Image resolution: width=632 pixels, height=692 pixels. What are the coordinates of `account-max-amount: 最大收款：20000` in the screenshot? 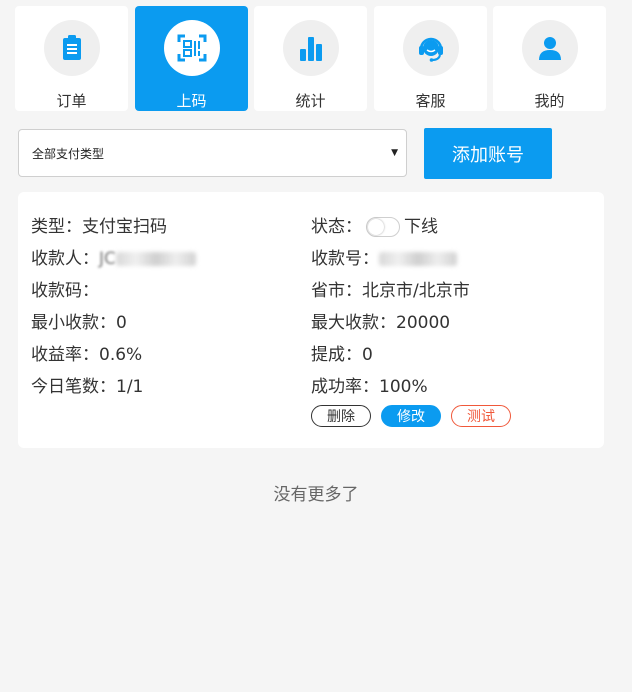 It's located at (381, 323).